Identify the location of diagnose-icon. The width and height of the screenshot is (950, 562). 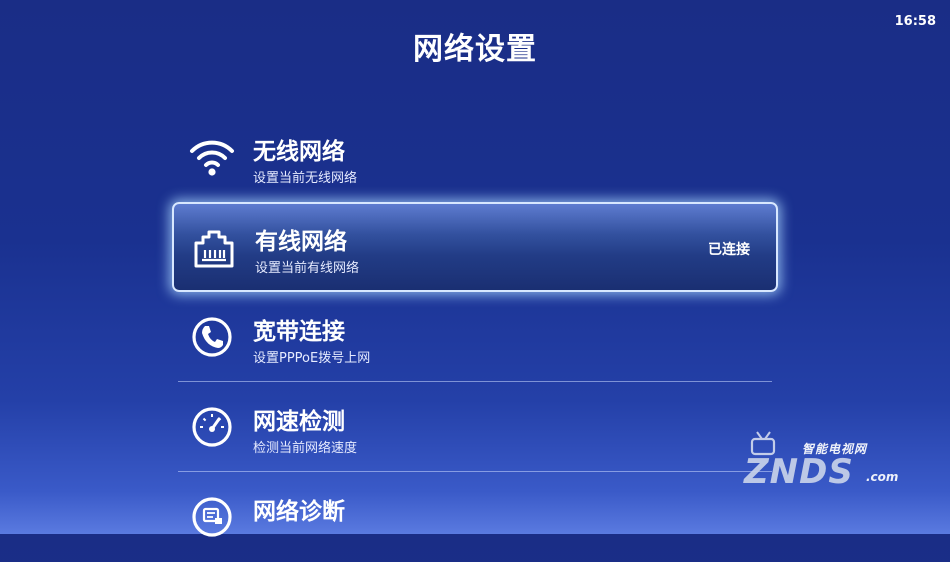
(212, 517).